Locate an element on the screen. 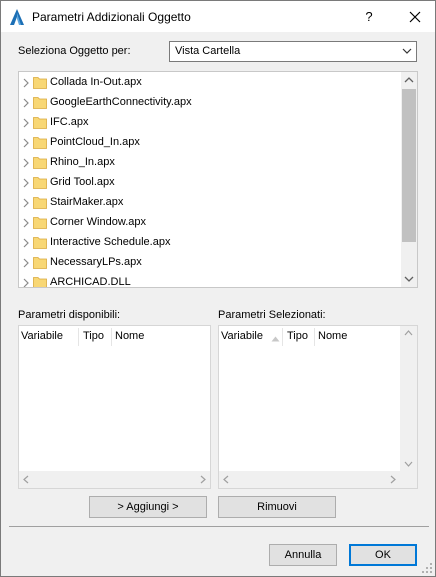 This screenshot has width=436, height=577. available-params-title: Parametri disponibili: is located at coordinates (69, 315).